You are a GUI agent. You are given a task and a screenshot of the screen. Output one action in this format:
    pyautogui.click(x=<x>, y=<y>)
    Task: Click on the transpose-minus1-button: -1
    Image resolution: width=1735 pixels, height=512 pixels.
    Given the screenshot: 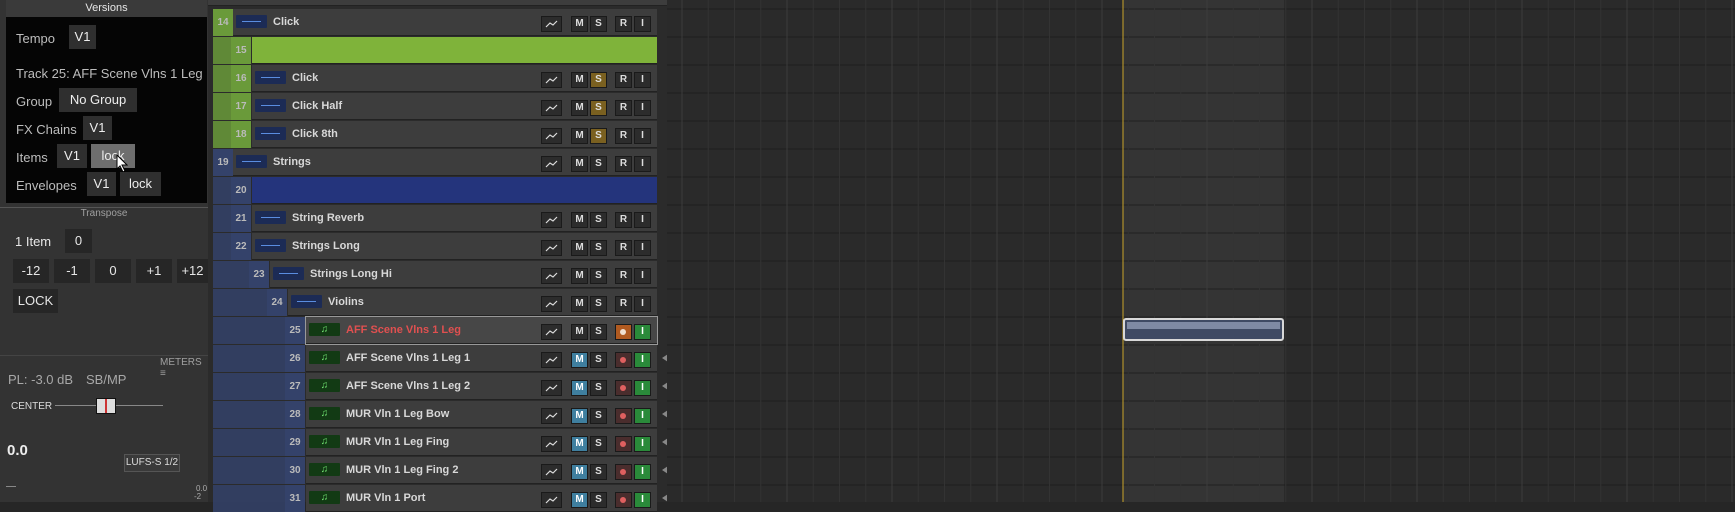 What is the action you would take?
    pyautogui.click(x=72, y=271)
    